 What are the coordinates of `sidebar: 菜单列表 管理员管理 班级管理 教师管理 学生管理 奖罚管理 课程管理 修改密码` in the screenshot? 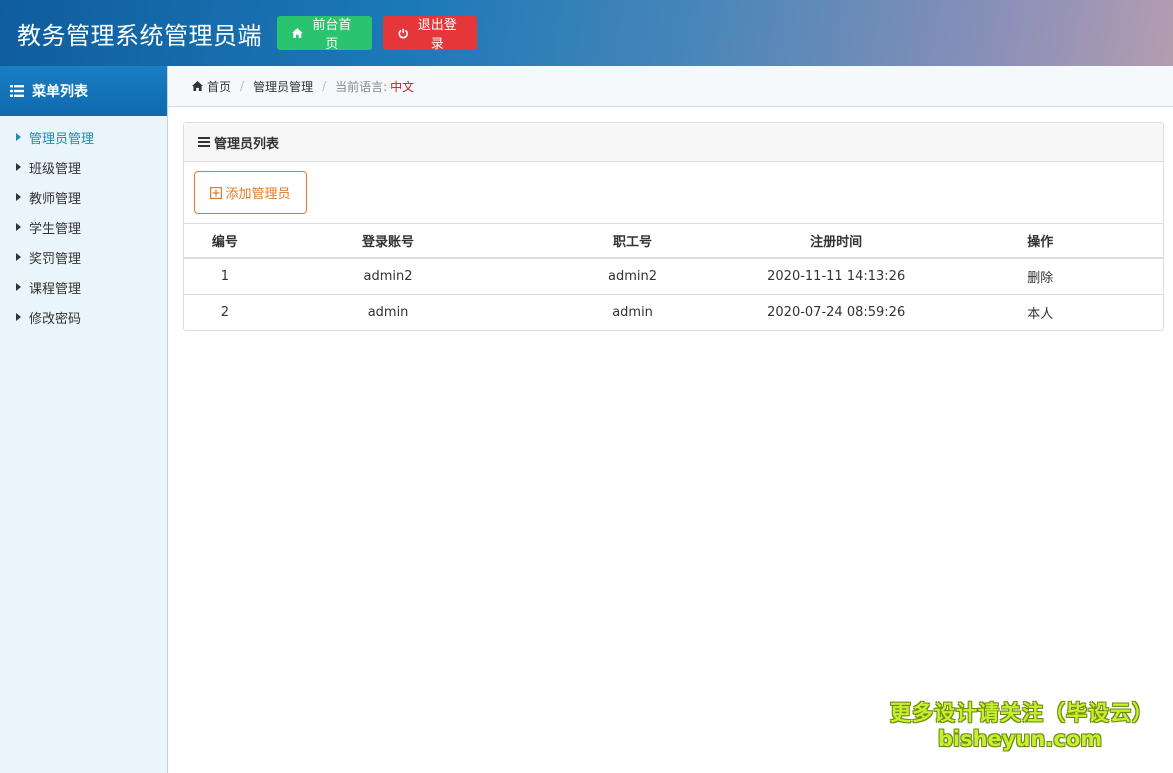 It's located at (84, 419).